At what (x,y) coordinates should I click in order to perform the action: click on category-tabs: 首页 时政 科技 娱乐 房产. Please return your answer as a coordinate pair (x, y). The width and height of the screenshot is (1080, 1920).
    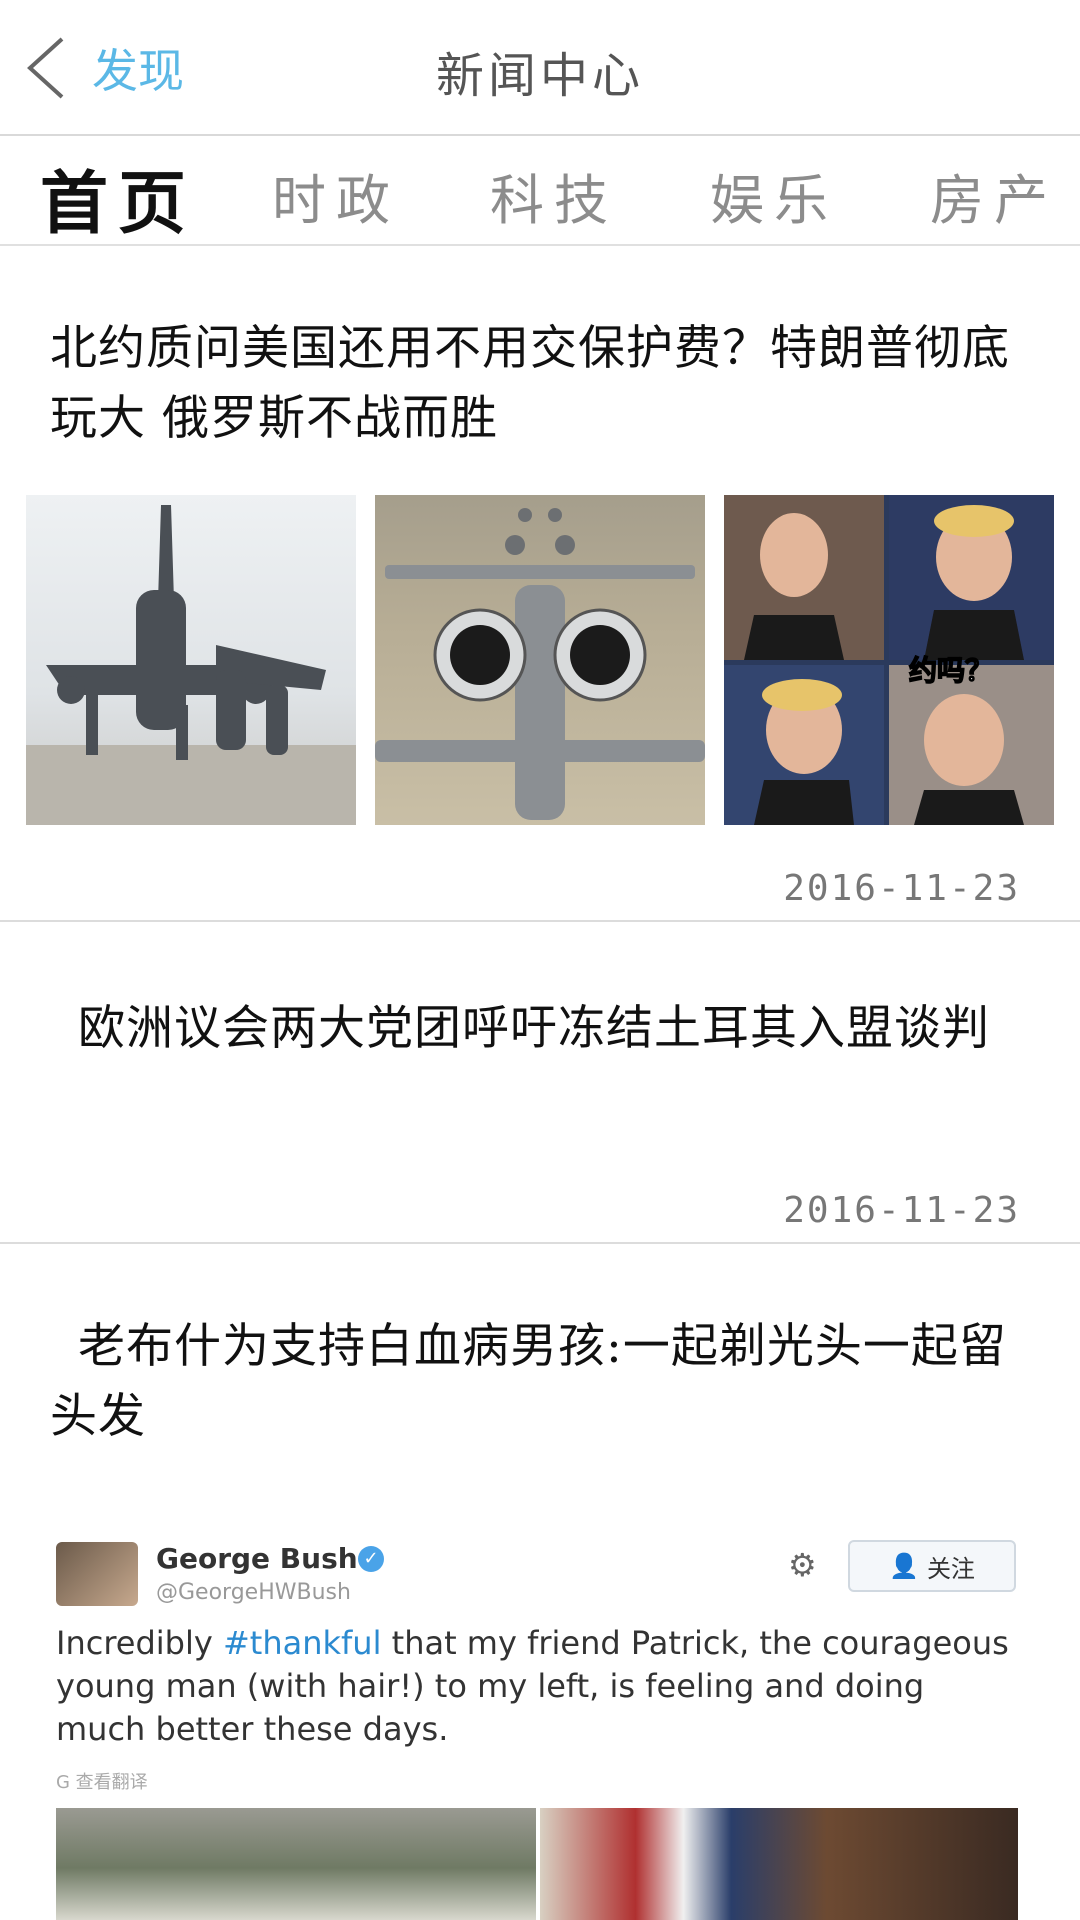
    Looking at the image, I should click on (540, 192).